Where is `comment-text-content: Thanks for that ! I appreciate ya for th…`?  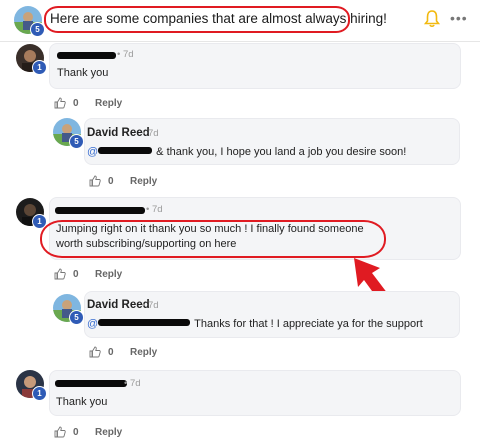 comment-text-content: Thanks for that ! I appreciate ya for th… is located at coordinates (308, 324).